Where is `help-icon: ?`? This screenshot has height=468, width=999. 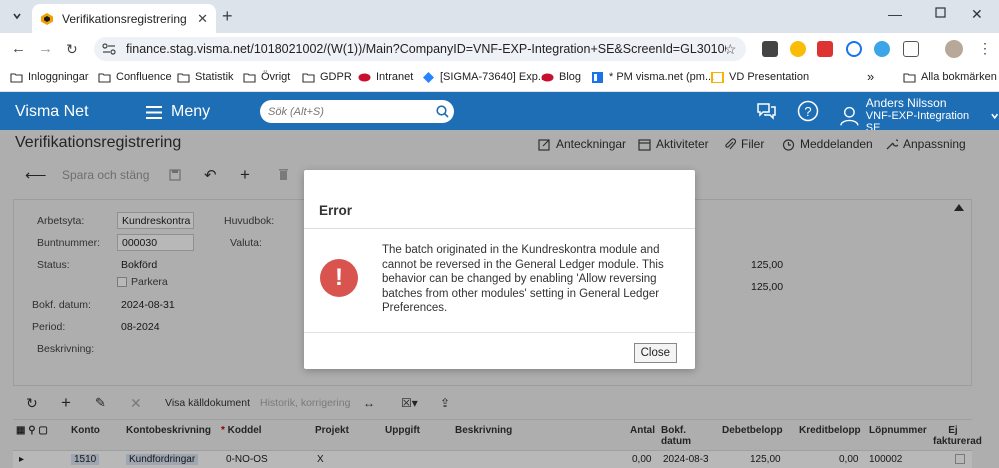 help-icon: ? is located at coordinates (808, 111).